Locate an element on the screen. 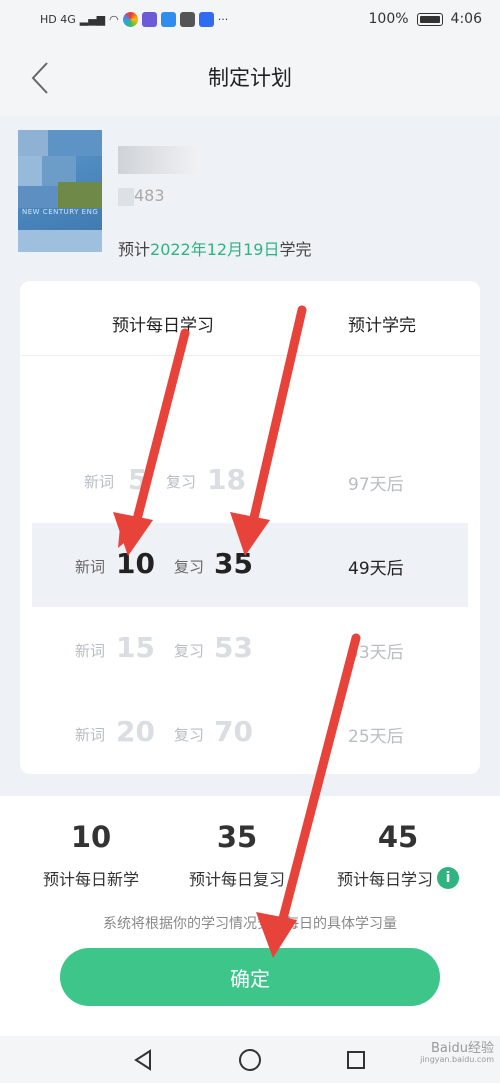 This screenshot has height=1083, width=500. network-indicator: HD 4G is located at coordinates (58, 19).